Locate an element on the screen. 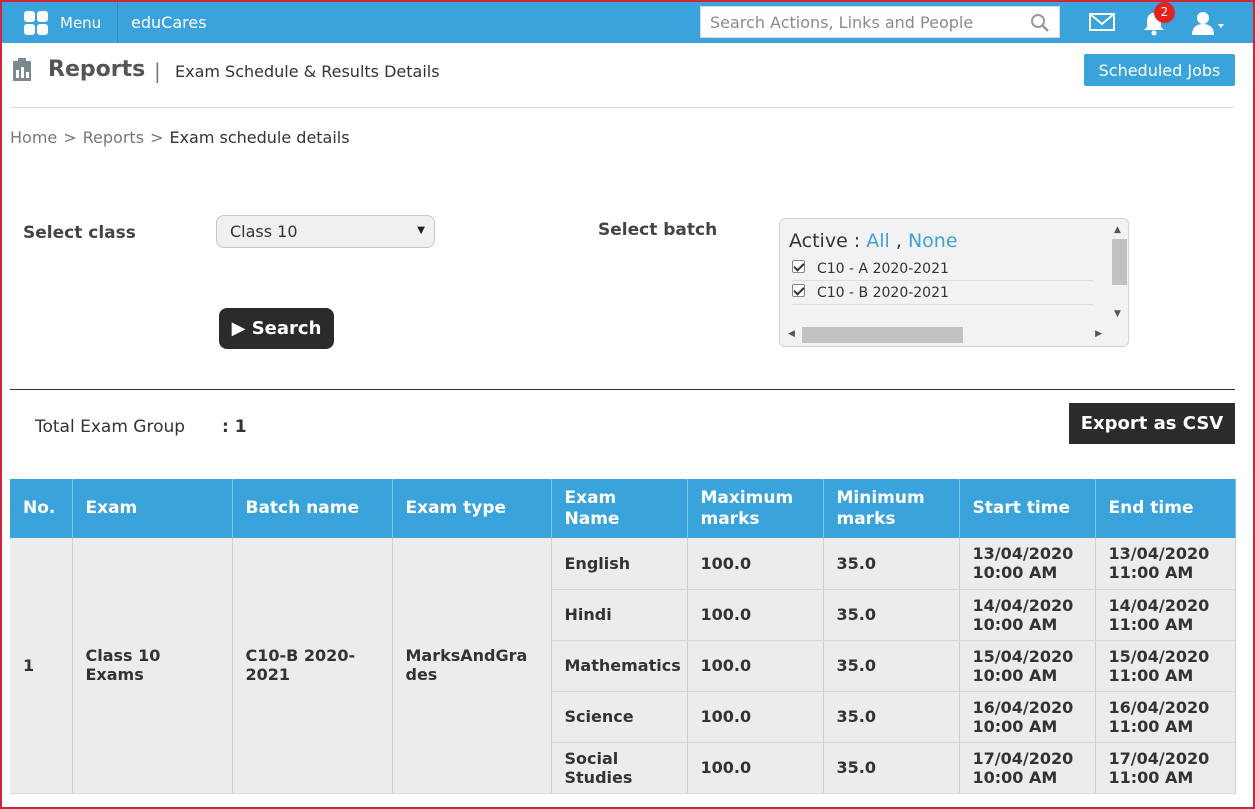 Image resolution: width=1255 pixels, height=809 pixels. vertical-scrollbar: ▲ ▼ is located at coordinates (1118, 273).